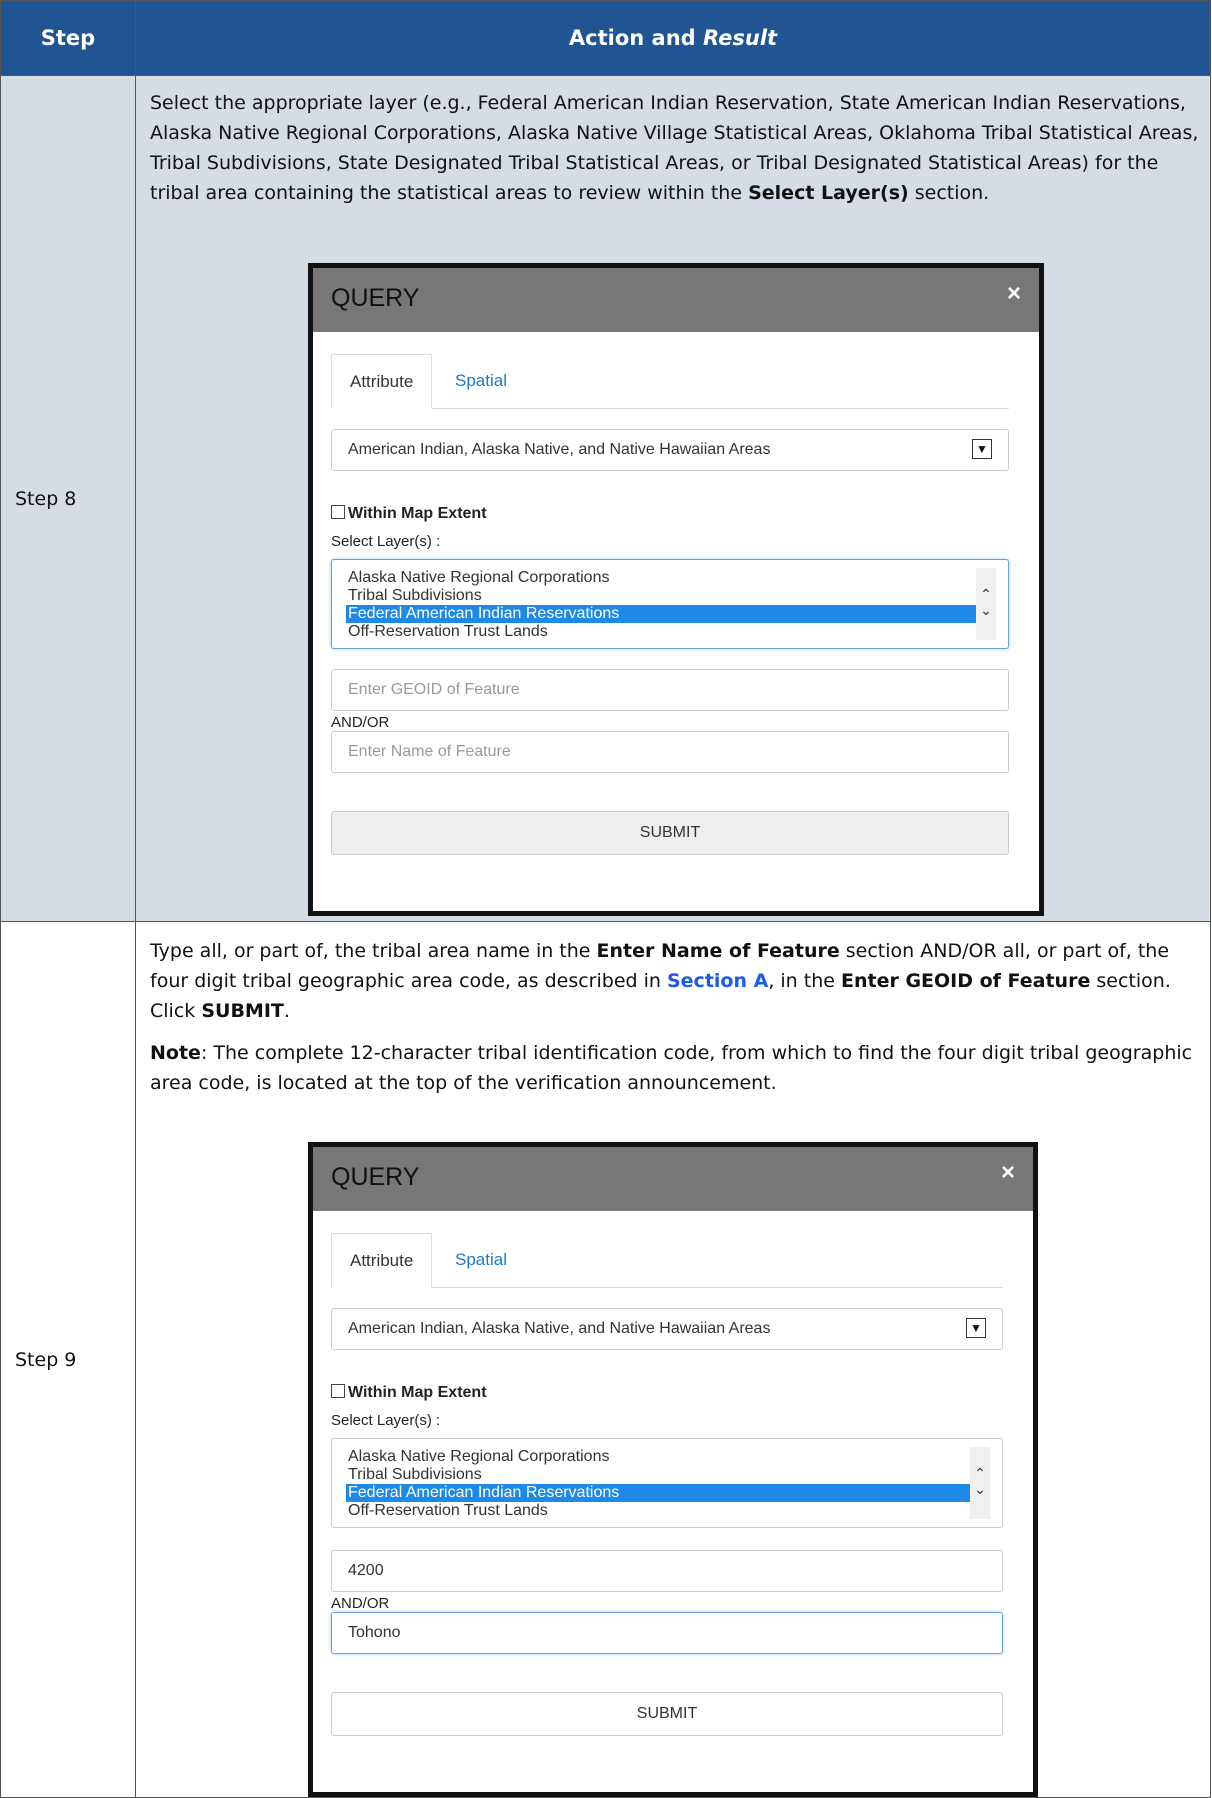  What do you see at coordinates (175, 1053) in the screenshot?
I see `note-label: Note` at bounding box center [175, 1053].